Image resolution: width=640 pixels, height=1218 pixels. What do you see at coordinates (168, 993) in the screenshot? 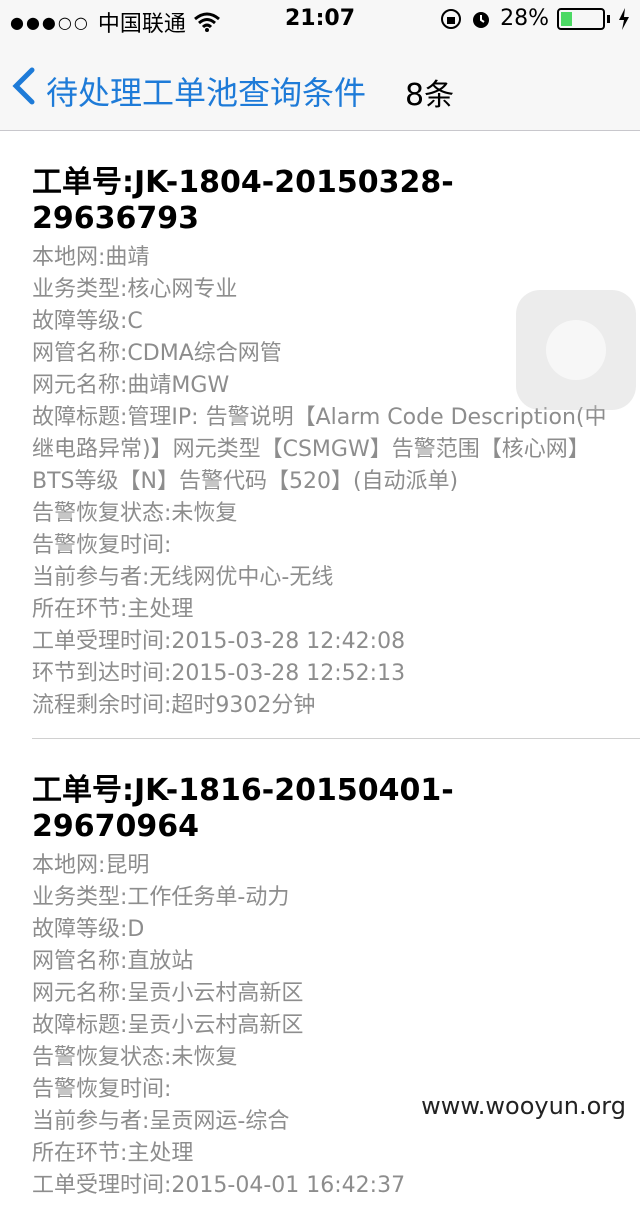
I see `order-field-ne-name: 网元名称:呈贡小云村高新区` at bounding box center [168, 993].